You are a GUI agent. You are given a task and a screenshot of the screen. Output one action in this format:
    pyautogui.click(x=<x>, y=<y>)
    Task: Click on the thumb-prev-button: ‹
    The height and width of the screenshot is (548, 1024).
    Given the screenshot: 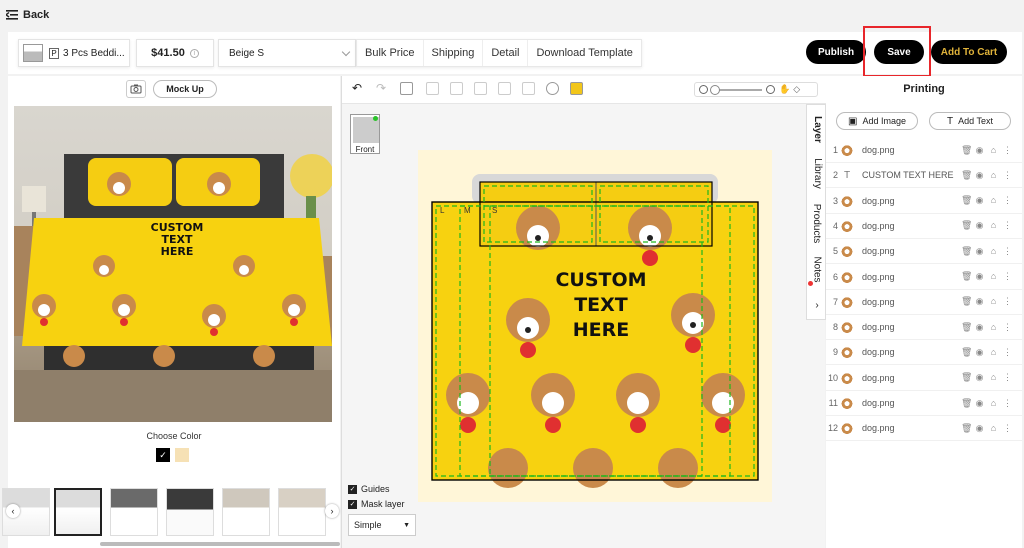 What is the action you would take?
    pyautogui.click(x=13, y=511)
    